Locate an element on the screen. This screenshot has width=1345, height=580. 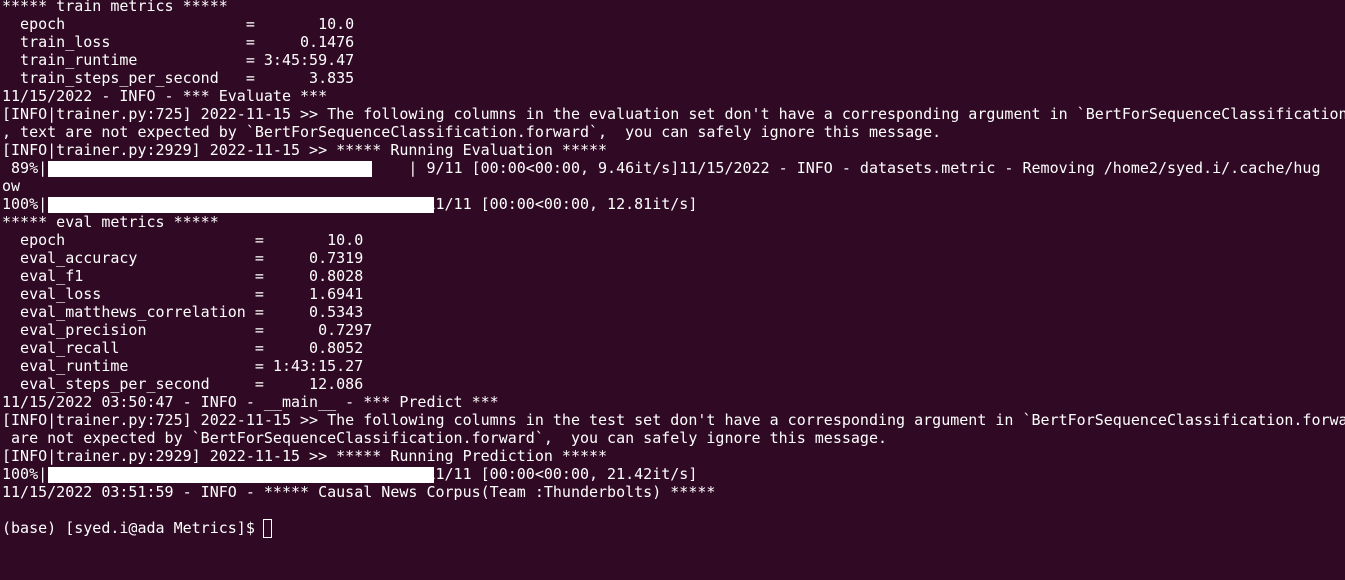
terminal-line: ow is located at coordinates (11, 186).